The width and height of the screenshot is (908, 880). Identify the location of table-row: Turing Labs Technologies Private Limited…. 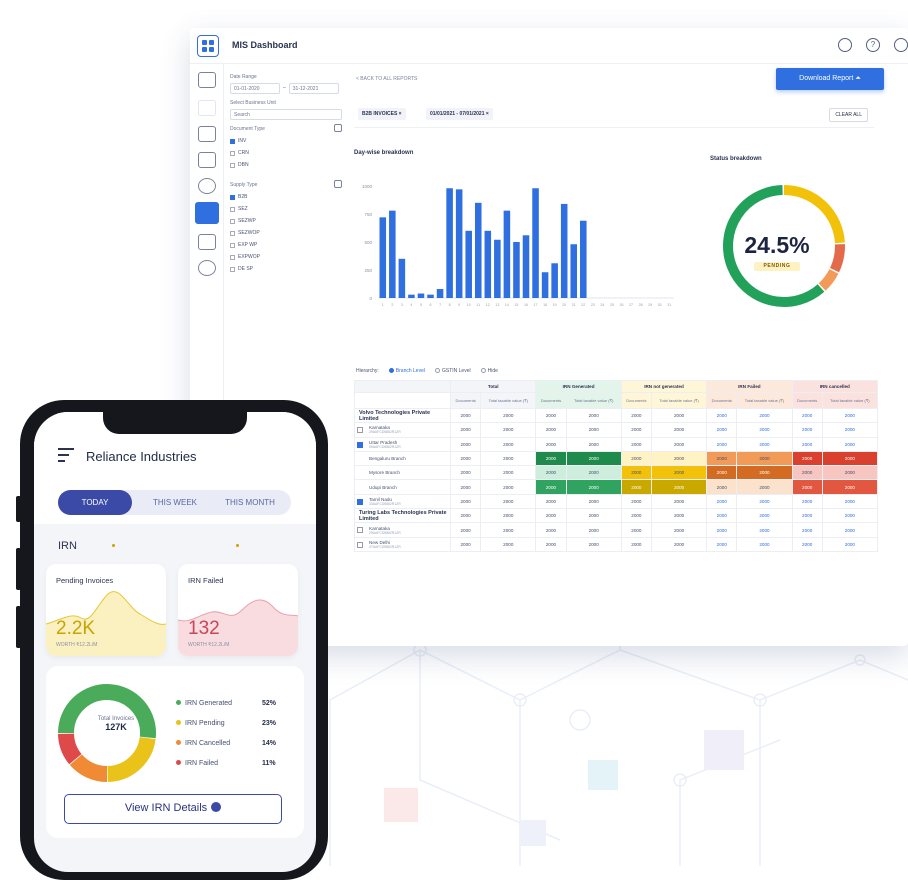
(616, 516).